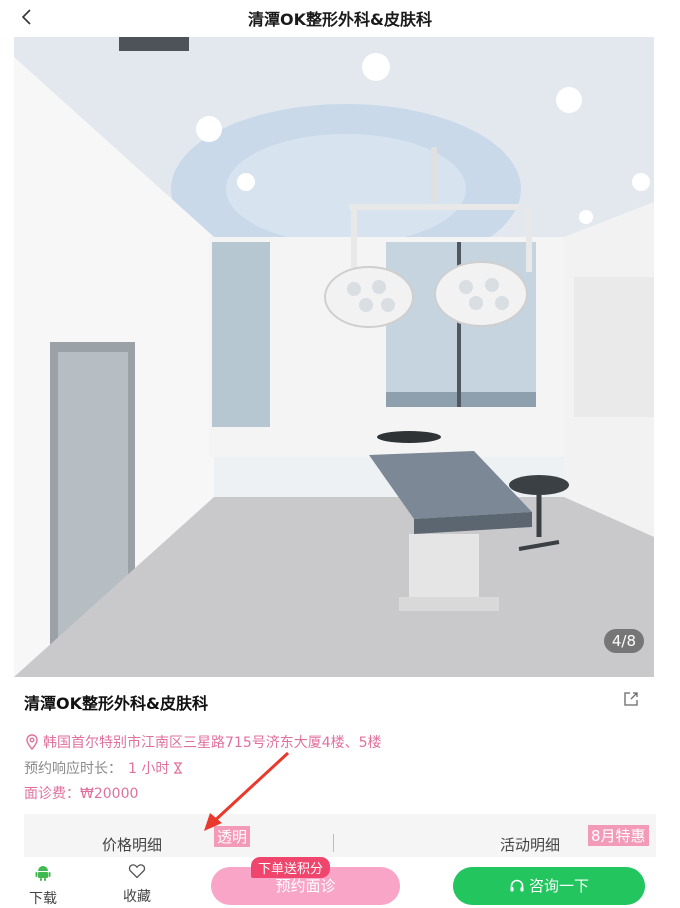 This screenshot has height=908, width=680. Describe the element at coordinates (73, 769) in the screenshot. I see `response-time-label: 预约响应时长：` at that location.